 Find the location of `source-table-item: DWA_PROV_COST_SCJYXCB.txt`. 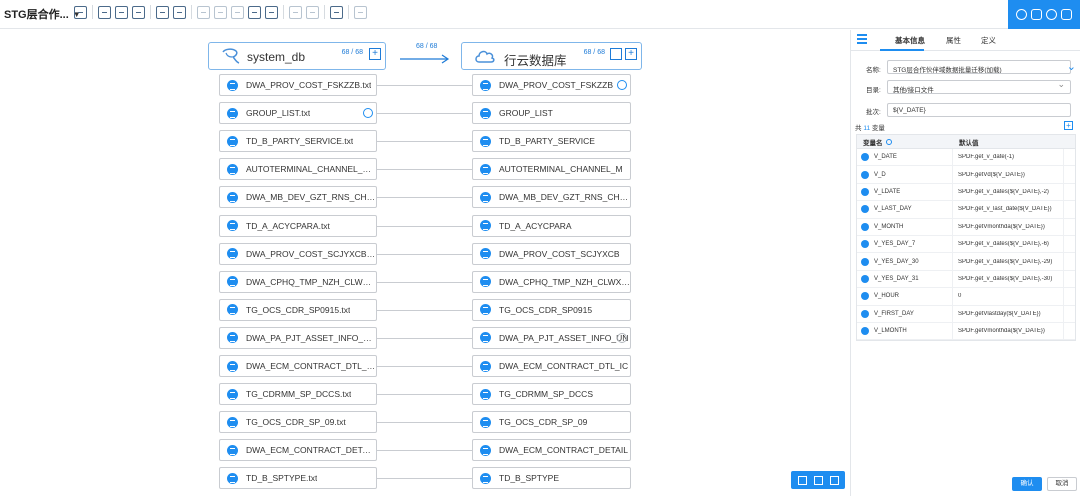

source-table-item: DWA_PROV_COST_SCJYXCB.txt is located at coordinates (298, 253).